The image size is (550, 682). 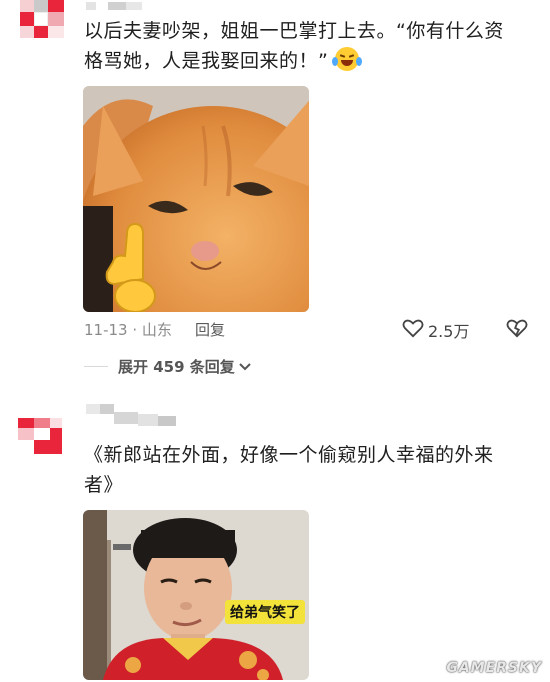 What do you see at coordinates (413, 330) in the screenshot?
I see `heart-icon` at bounding box center [413, 330].